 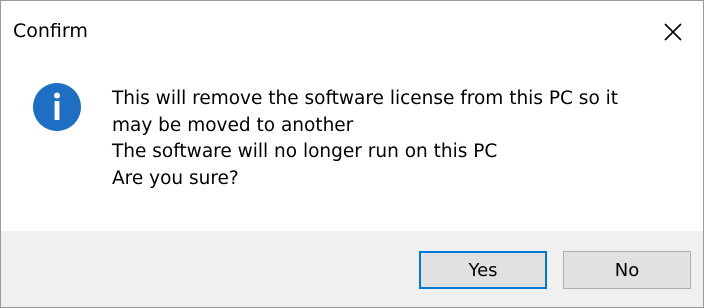 What do you see at coordinates (627, 270) in the screenshot?
I see `no-button: No` at bounding box center [627, 270].